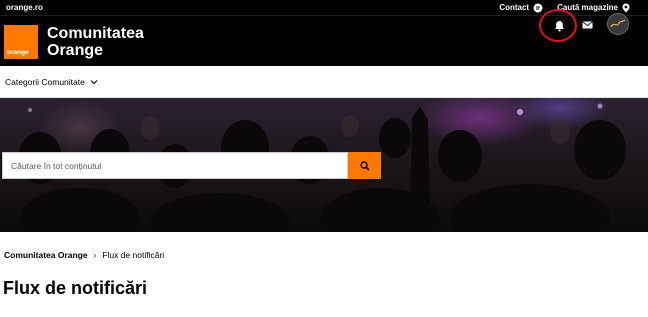  I want to click on avatar-image, so click(618, 23).